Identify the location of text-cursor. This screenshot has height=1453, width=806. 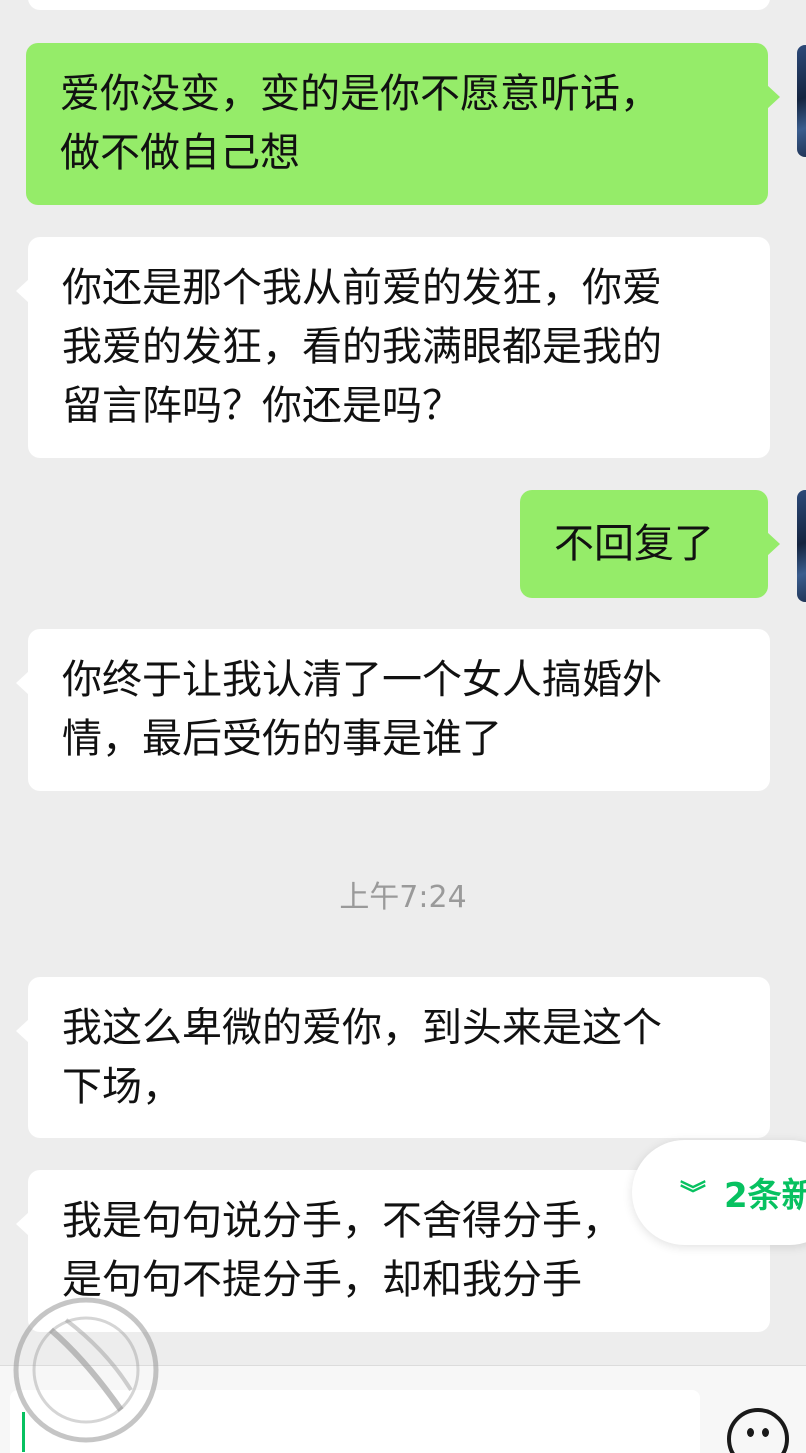
(23, 1432).